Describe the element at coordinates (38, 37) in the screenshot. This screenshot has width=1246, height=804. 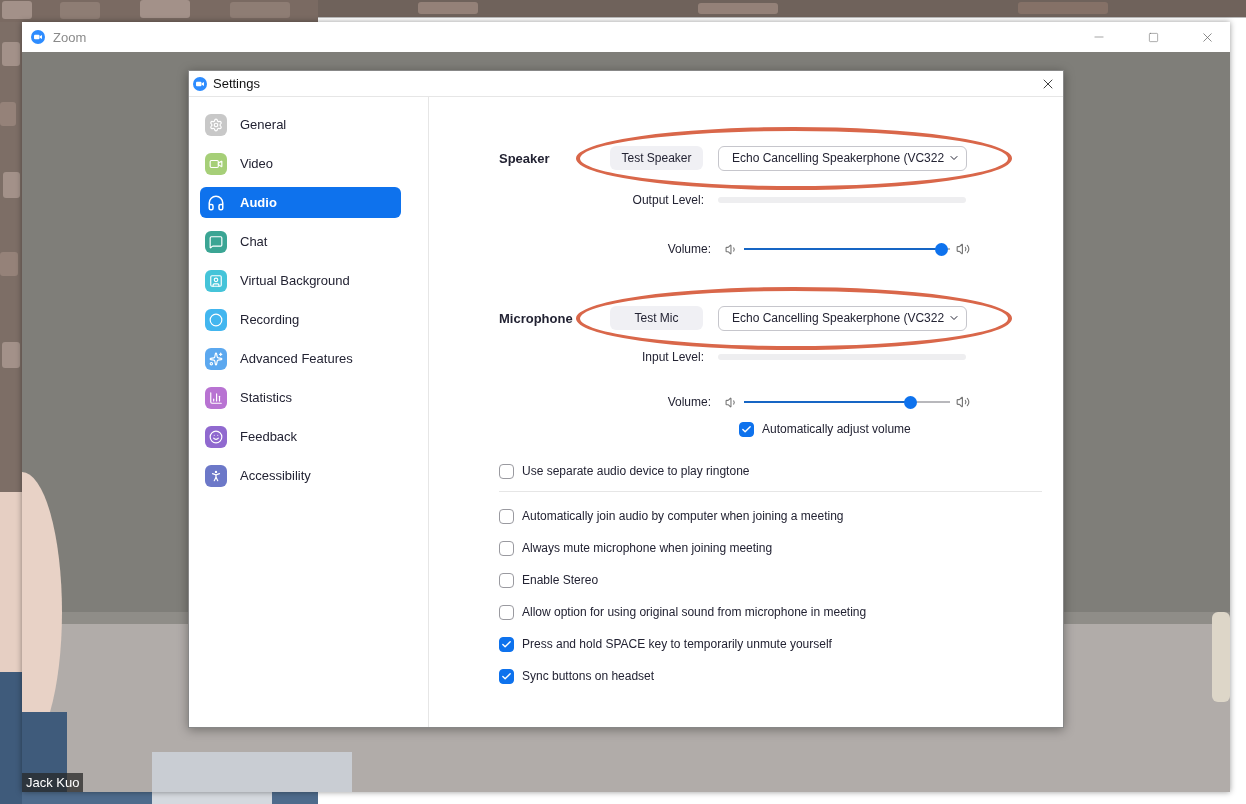
I see `camera-logo-icon` at that location.